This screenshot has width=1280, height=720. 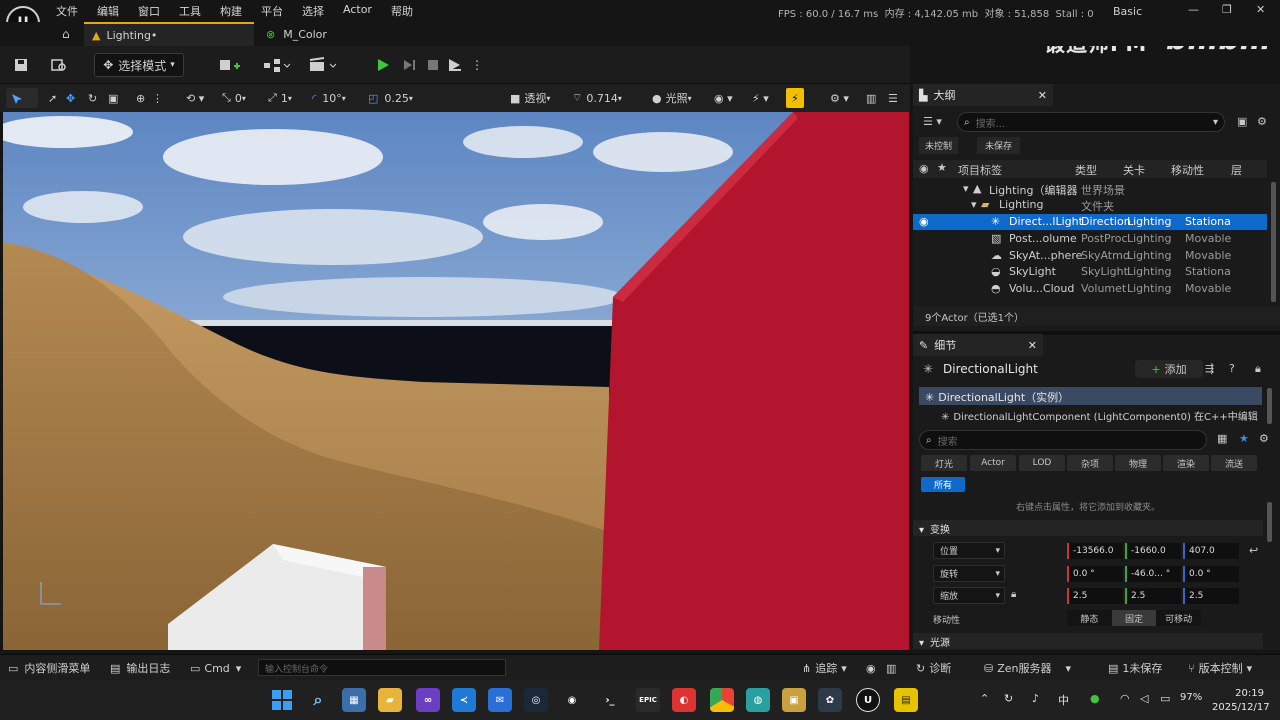 I want to click on outliner-scrollbar, so click(x=1273, y=242).